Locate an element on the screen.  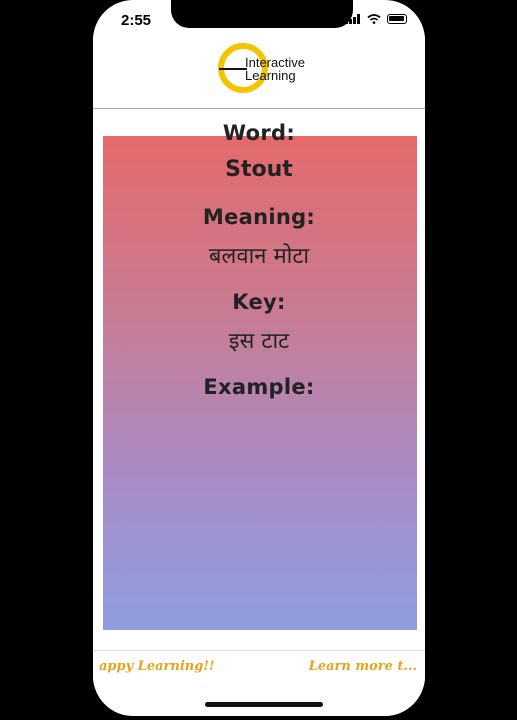
signal-icon is located at coordinates (352, 19).